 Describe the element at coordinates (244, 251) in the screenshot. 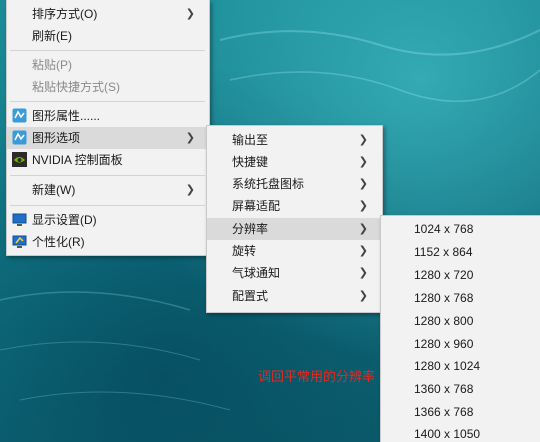

I see `menu-item-label: 旋转` at that location.